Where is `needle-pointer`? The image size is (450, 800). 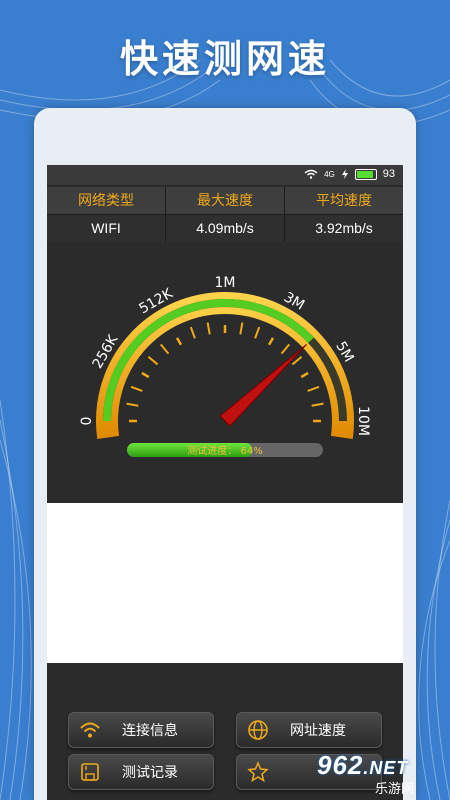 needle-pointer is located at coordinates (263, 385).